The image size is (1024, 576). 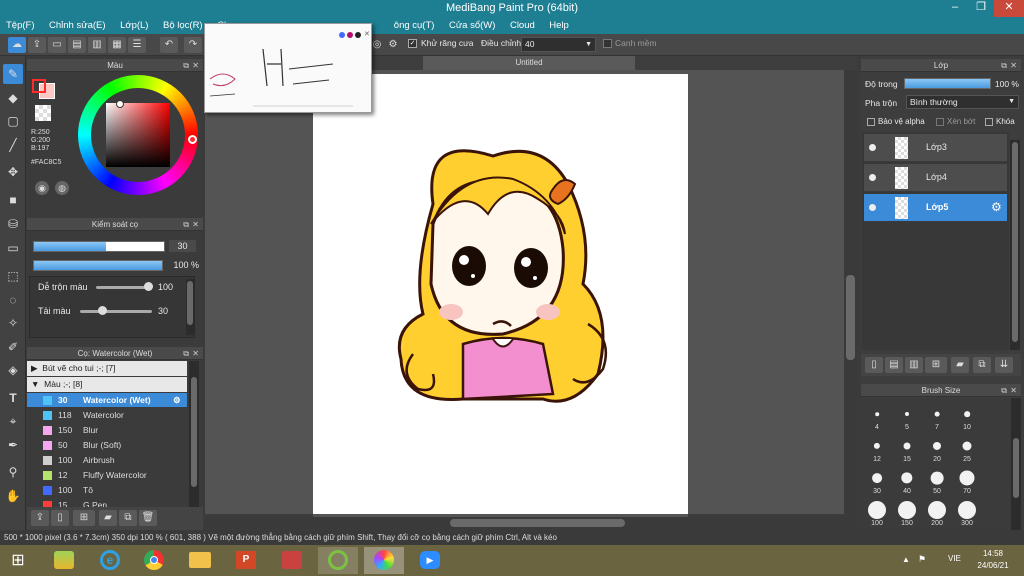 What do you see at coordinates (77, 25) in the screenshot?
I see `menu-edit: Chỉnh sửa(E)` at bounding box center [77, 25].